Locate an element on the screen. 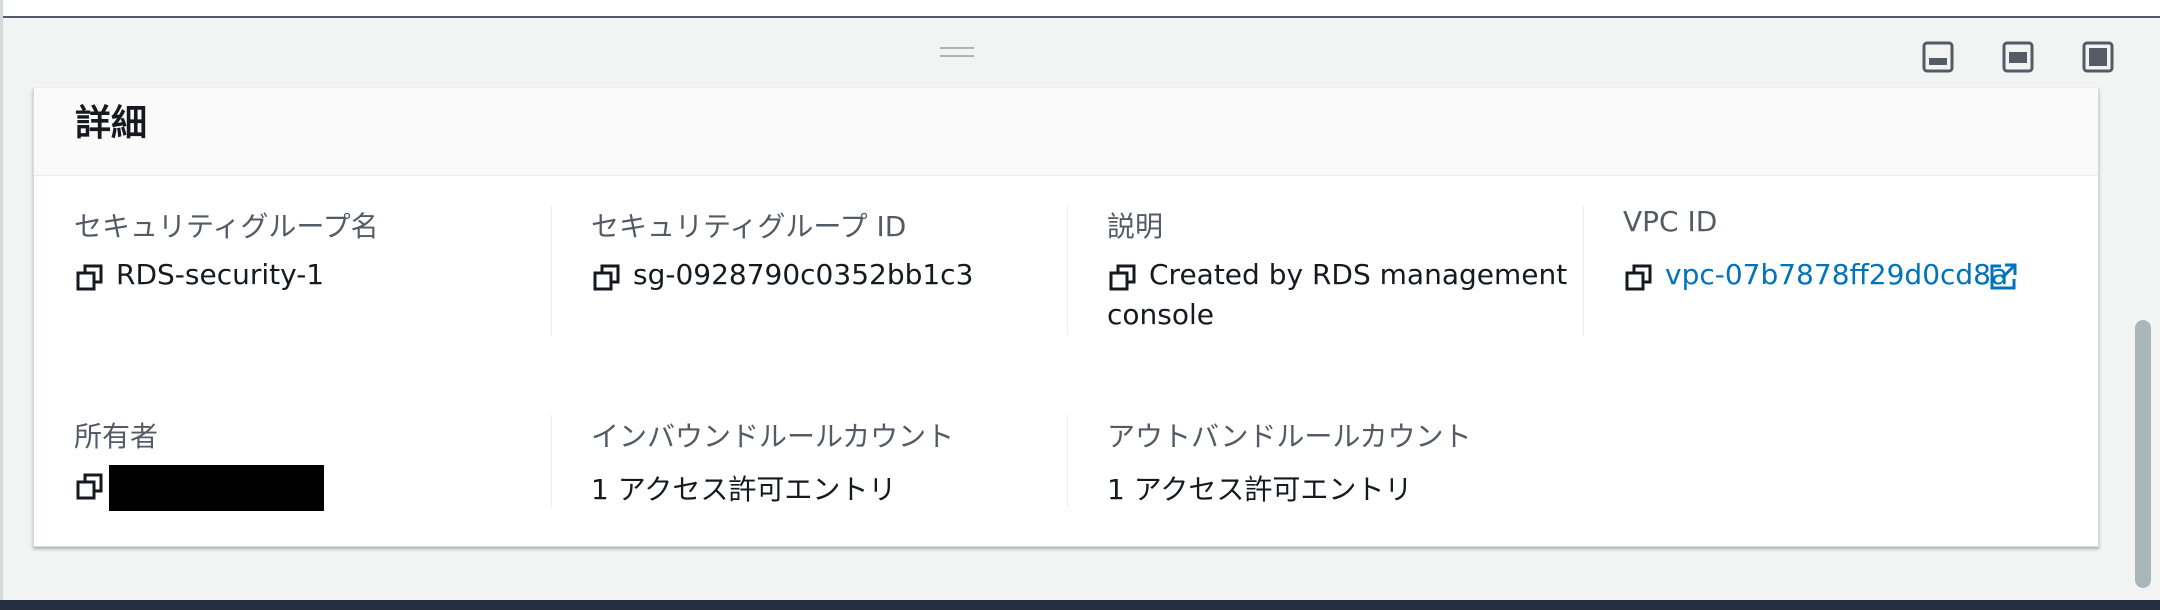 This screenshot has width=2160, height=610. vpc-id-label: VPC ID is located at coordinates (1670, 221).